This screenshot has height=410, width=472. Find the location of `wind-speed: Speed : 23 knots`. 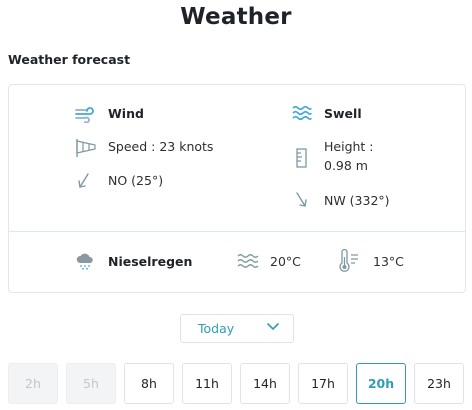

wind-speed: Speed : 23 knots is located at coordinates (161, 146).